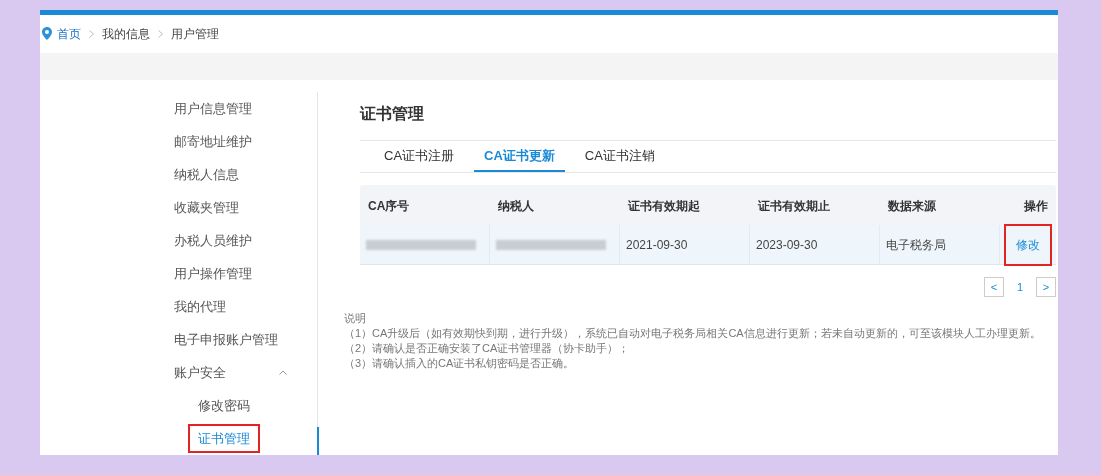 This screenshot has width=1101, height=475. I want to click on tab: CA证书更新, so click(519, 157).